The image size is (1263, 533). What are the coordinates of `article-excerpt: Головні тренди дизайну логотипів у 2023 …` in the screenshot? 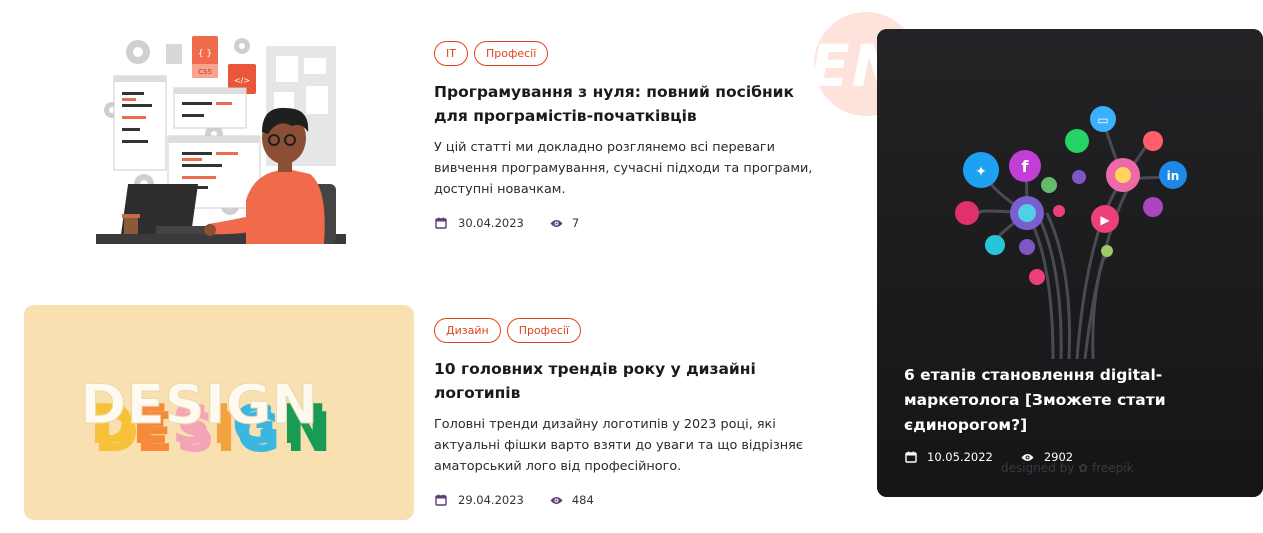 It's located at (618, 445).